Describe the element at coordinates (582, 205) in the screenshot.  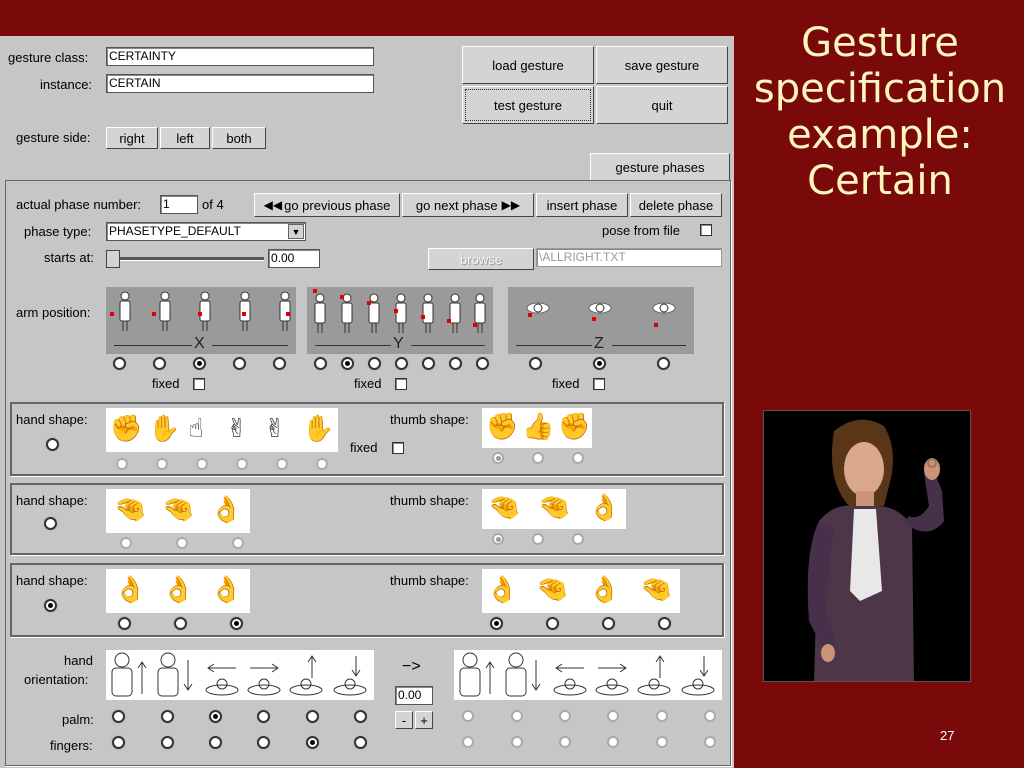
I see `insert-phase-button: insert phase` at that location.